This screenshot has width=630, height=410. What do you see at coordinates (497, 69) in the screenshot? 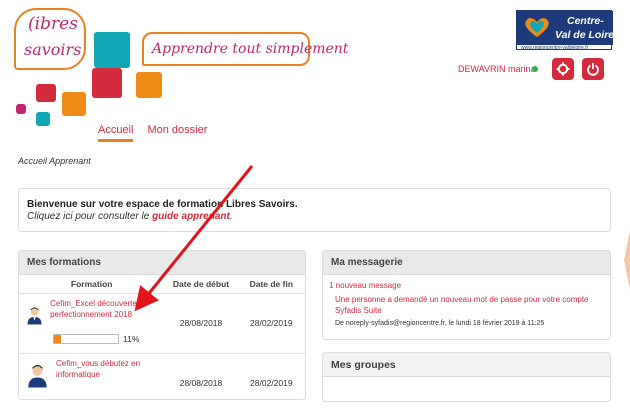
I see `user-name: DEWAVRIN marina` at bounding box center [497, 69].